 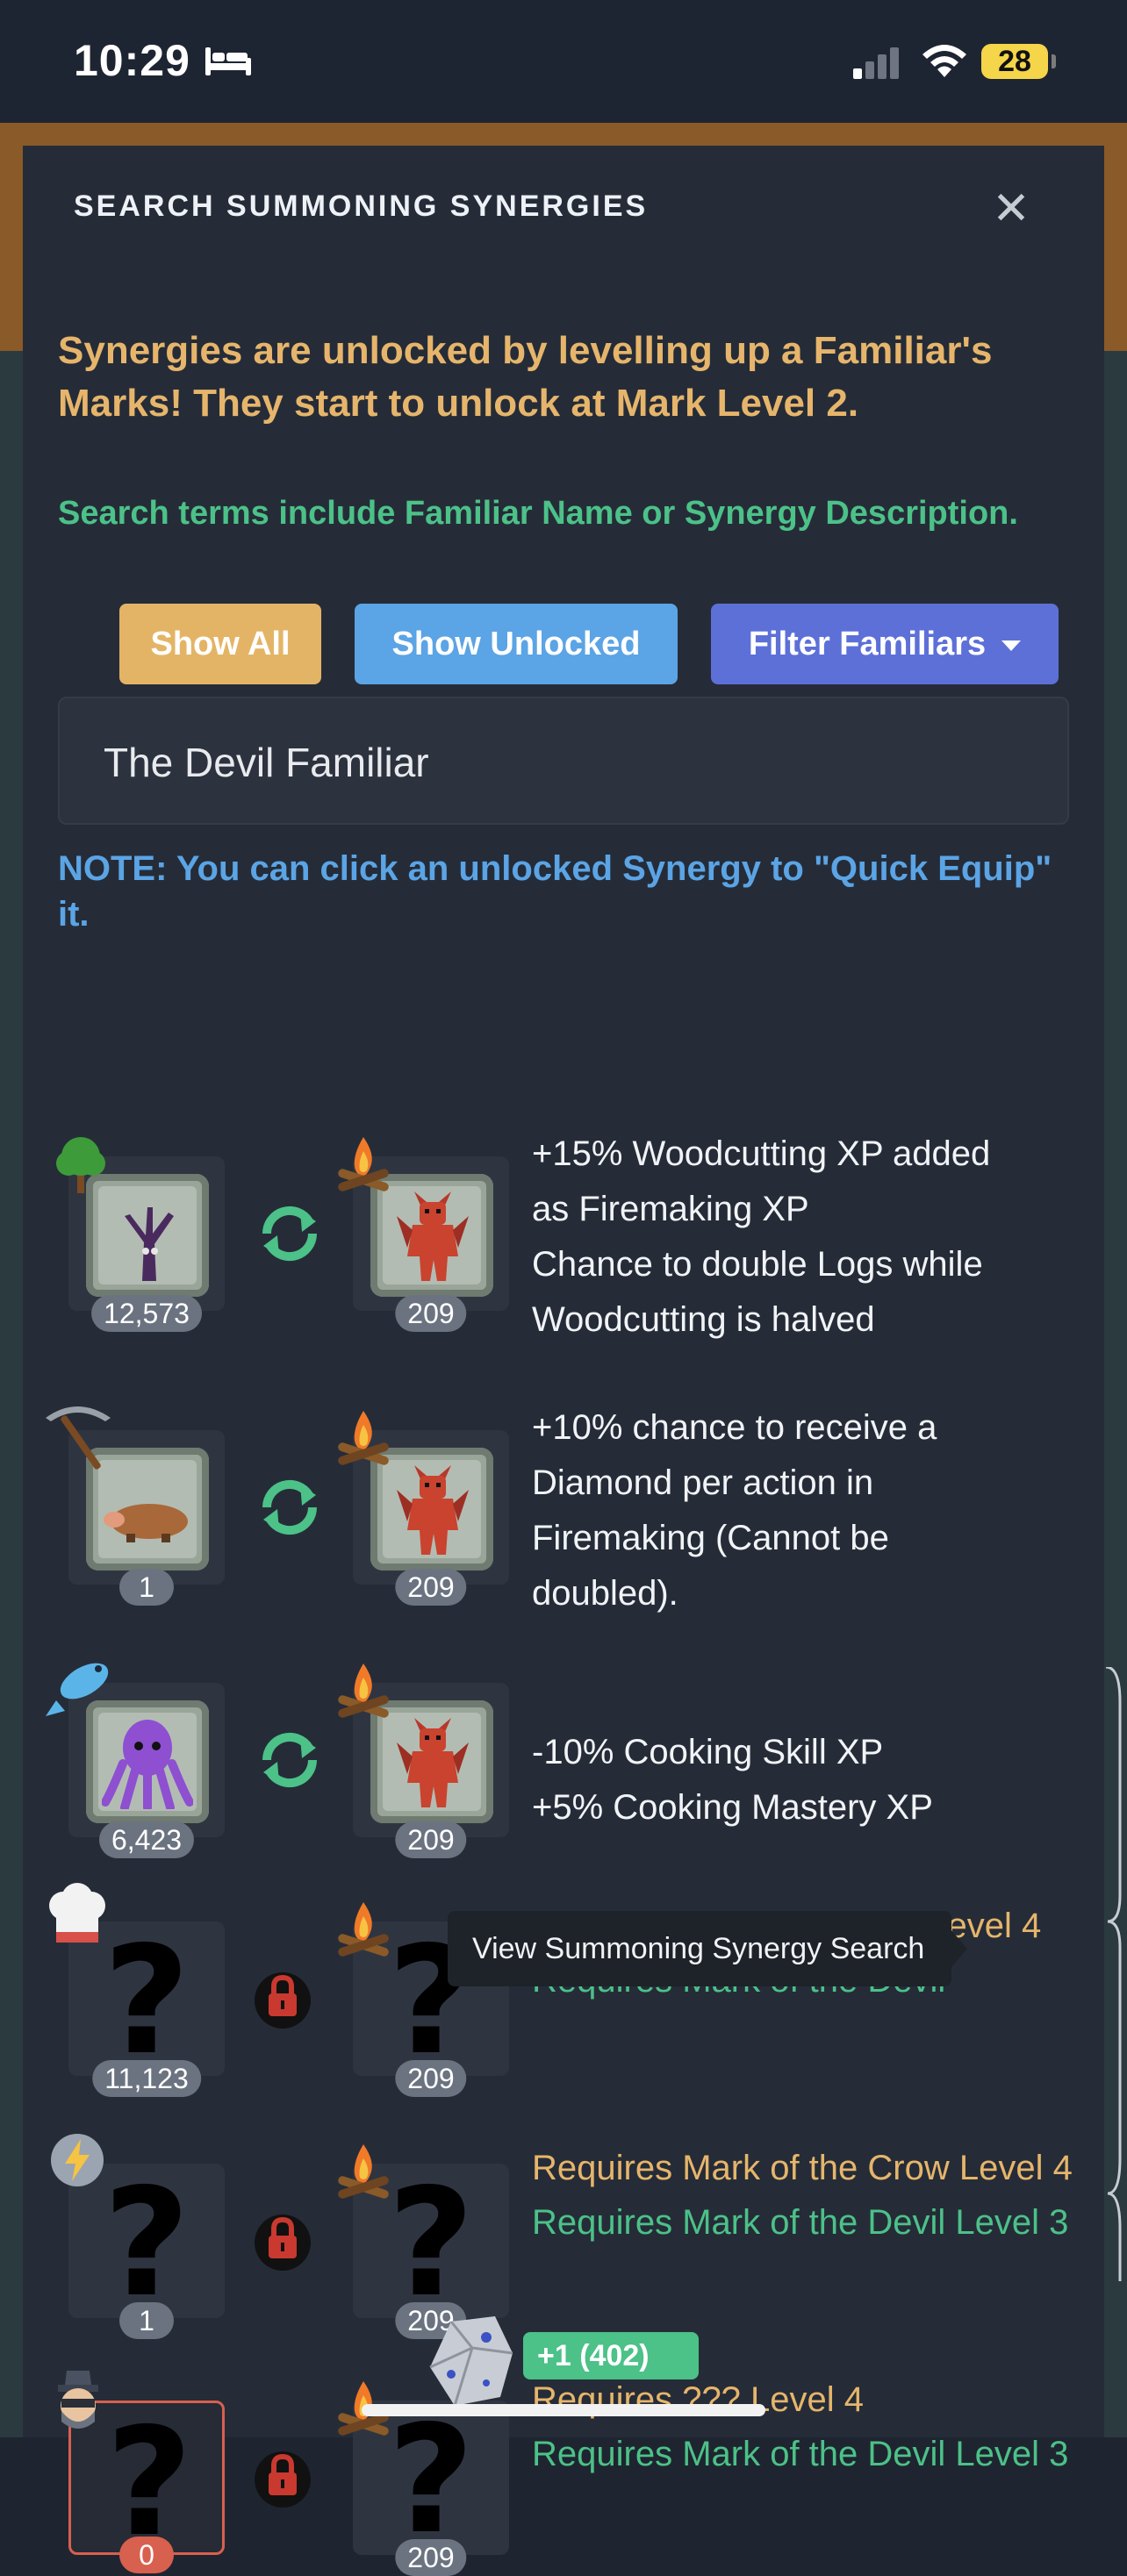 I want to click on mark-count-badge: 11,123, so click(x=146, y=2078).